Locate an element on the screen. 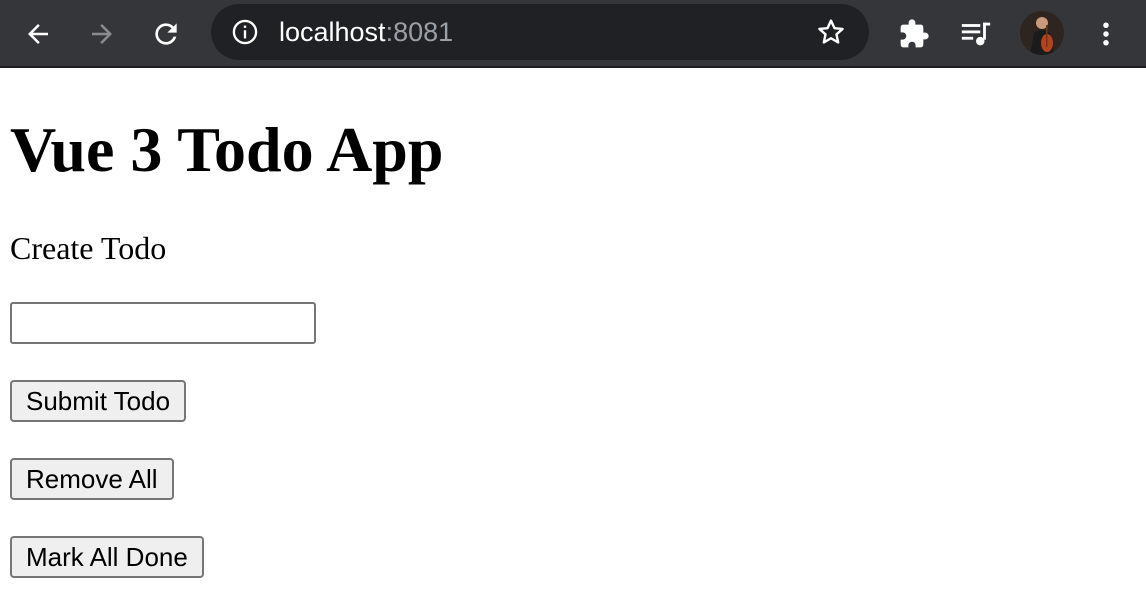 Image resolution: width=1146 pixels, height=600 pixels. browser-toolbar: localhost:8081 is located at coordinates (573, 34).